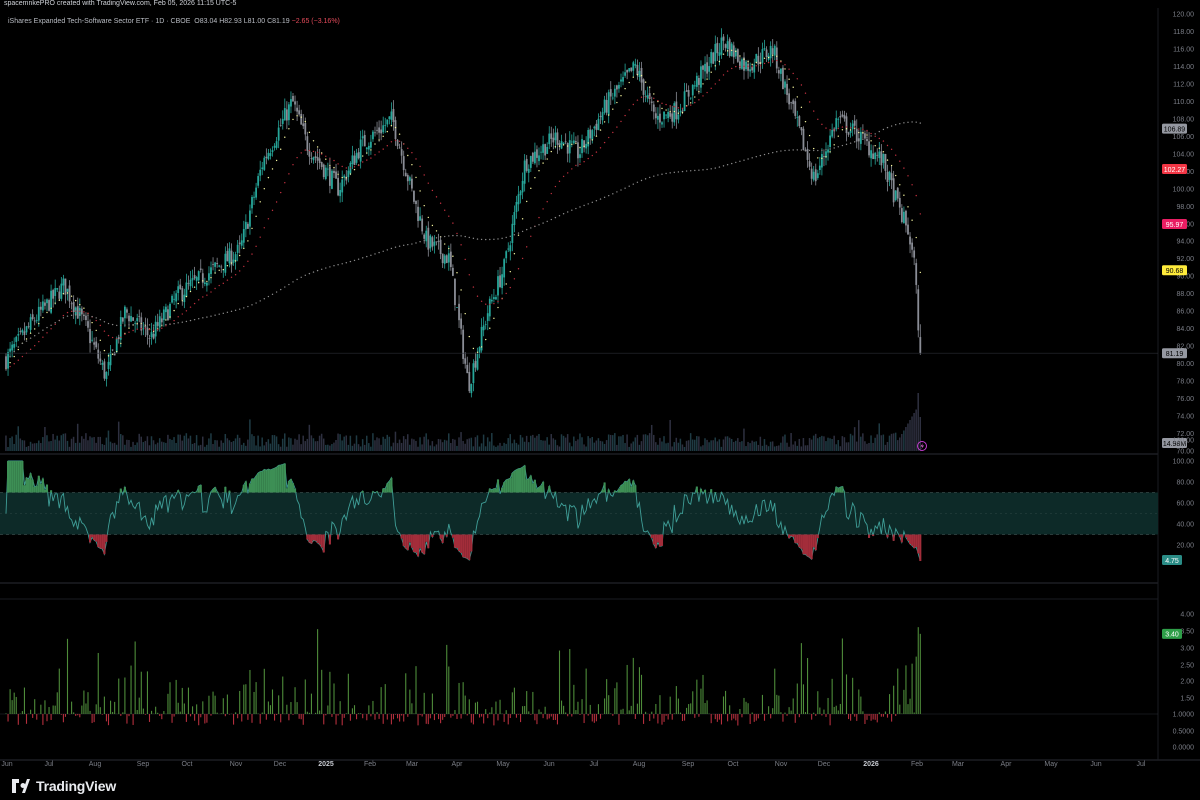  What do you see at coordinates (63, 786) in the screenshot?
I see `tradingview-logo: TradingView` at bounding box center [63, 786].